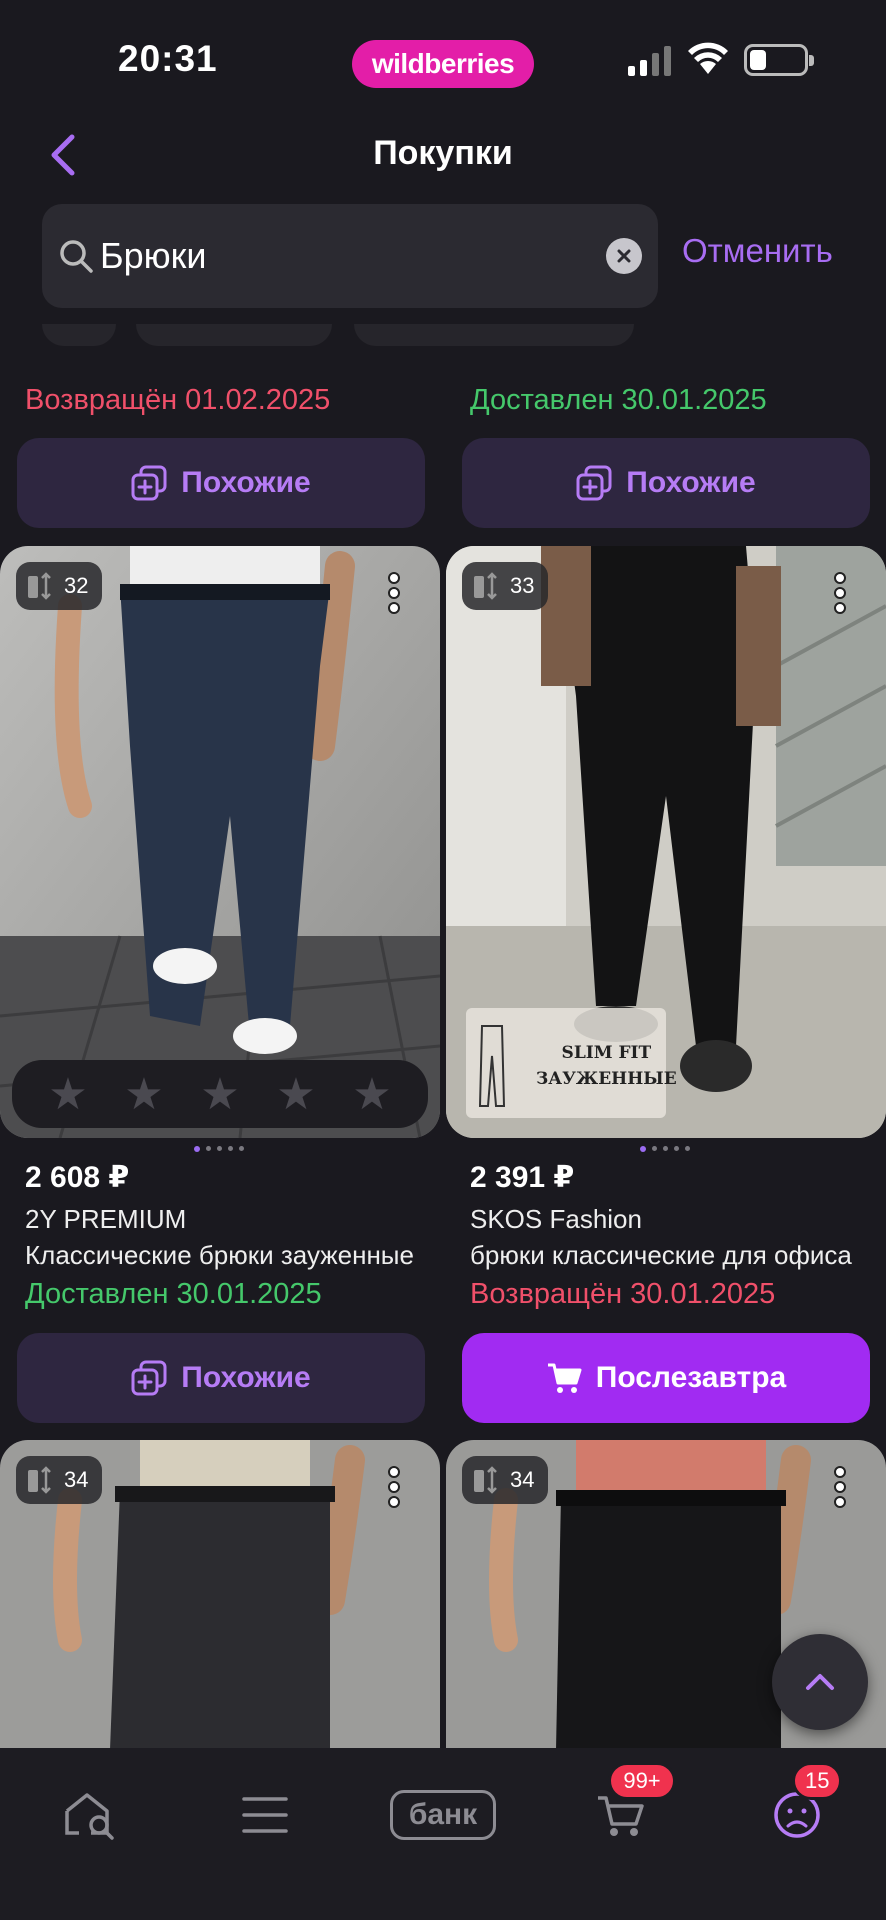 This screenshot has width=886, height=1920. I want to click on product-brand: SKOS Fashion, so click(556, 1219).